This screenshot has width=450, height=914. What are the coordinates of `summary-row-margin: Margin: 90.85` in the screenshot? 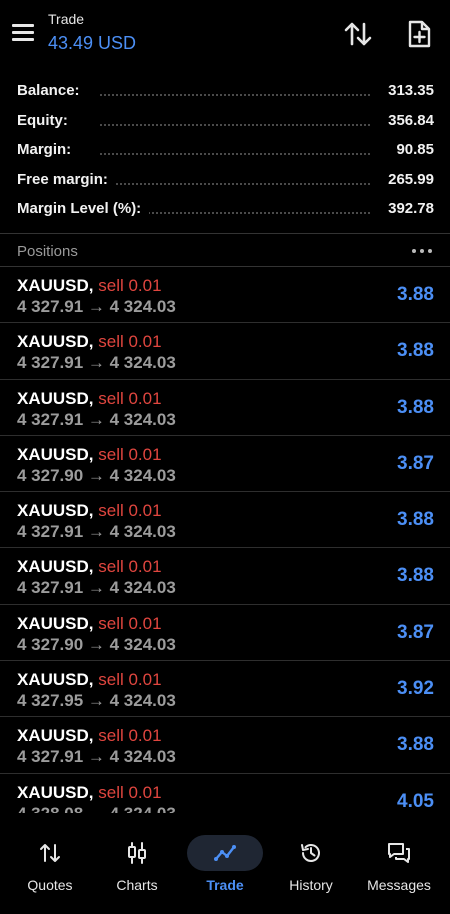 It's located at (225, 150).